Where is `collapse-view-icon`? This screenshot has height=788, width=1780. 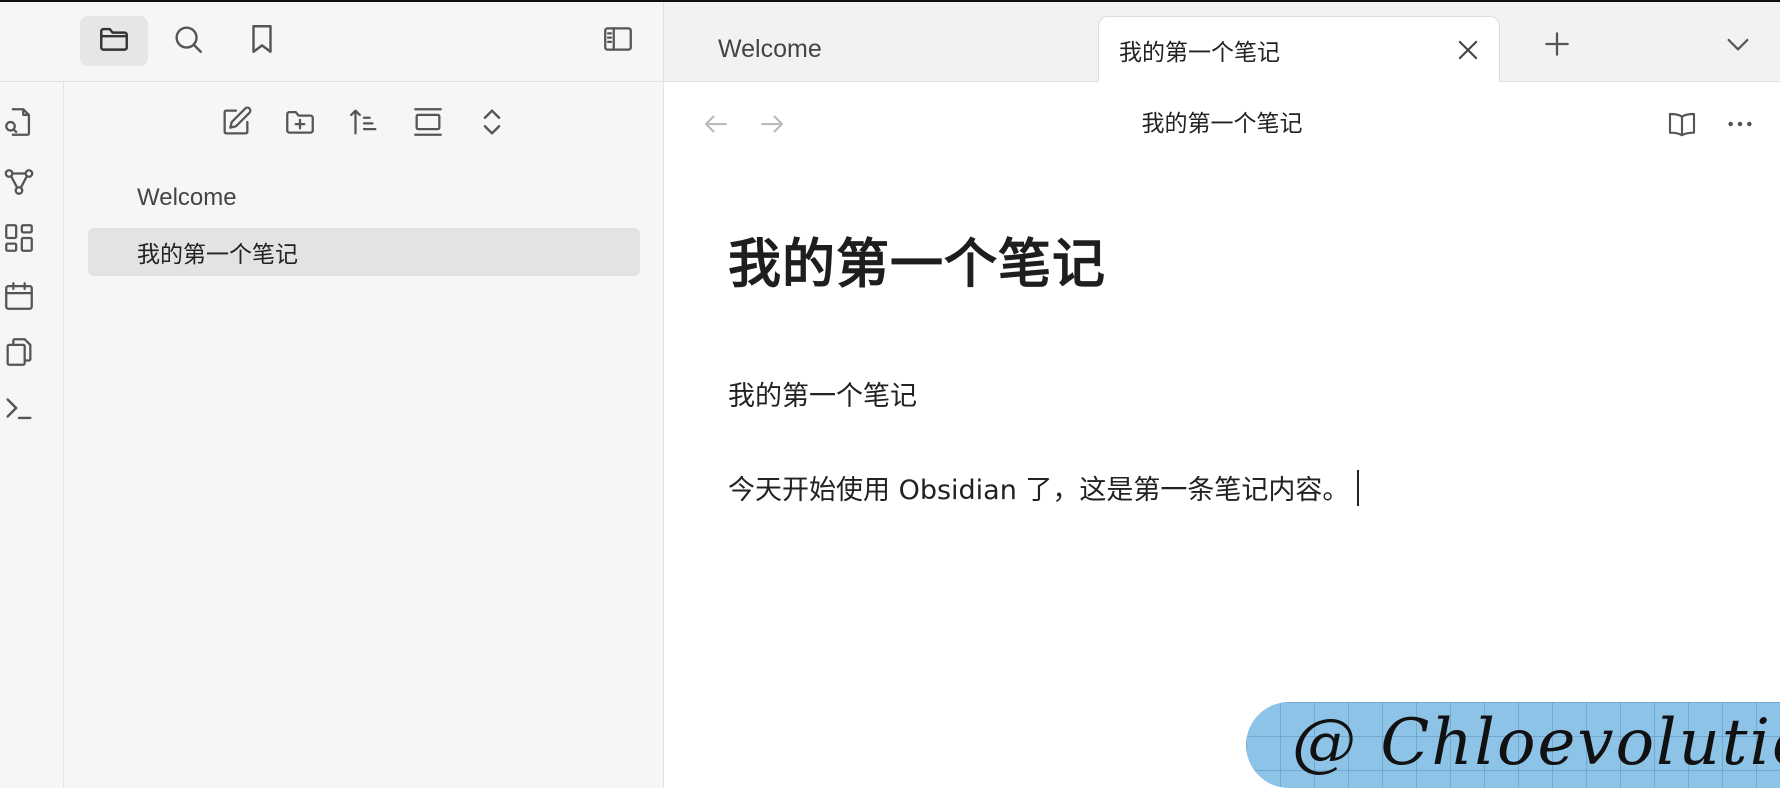 collapse-view-icon is located at coordinates (428, 124).